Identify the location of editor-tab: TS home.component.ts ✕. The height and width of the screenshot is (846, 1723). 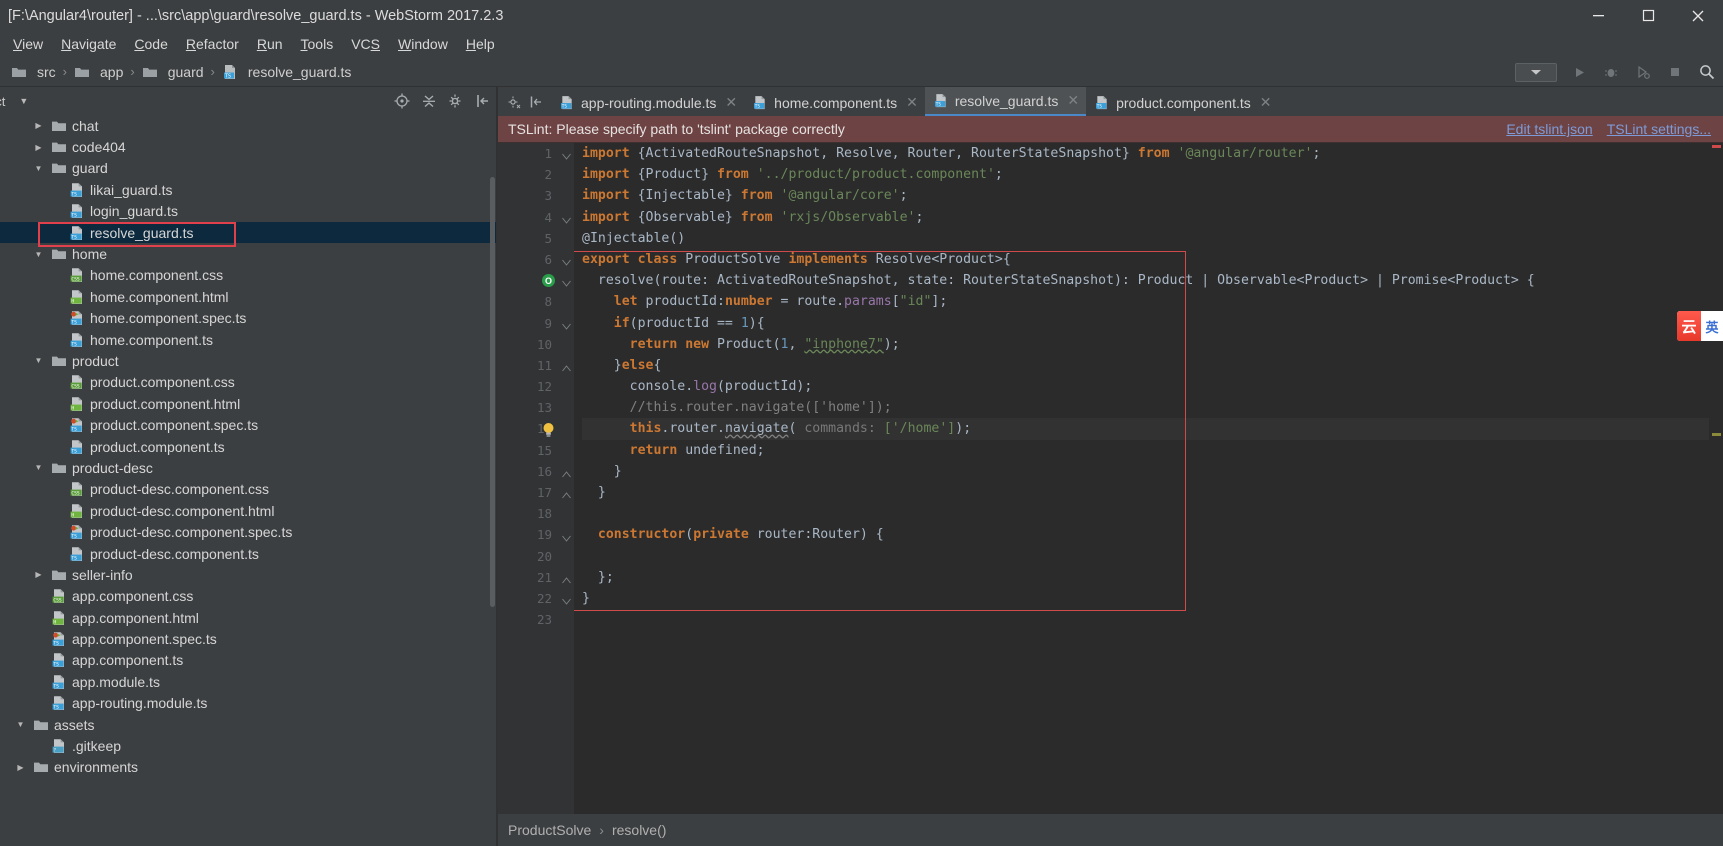
(834, 102).